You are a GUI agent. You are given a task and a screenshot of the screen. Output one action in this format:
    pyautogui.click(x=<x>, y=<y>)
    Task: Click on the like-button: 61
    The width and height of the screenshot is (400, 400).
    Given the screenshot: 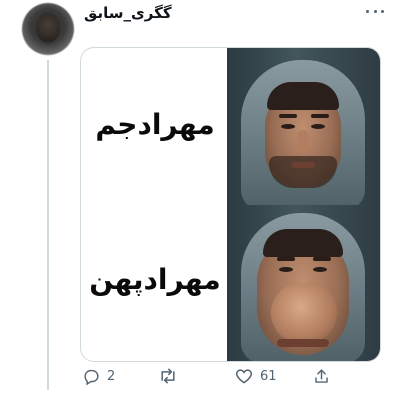 What is the action you would take?
    pyautogui.click(x=255, y=376)
    